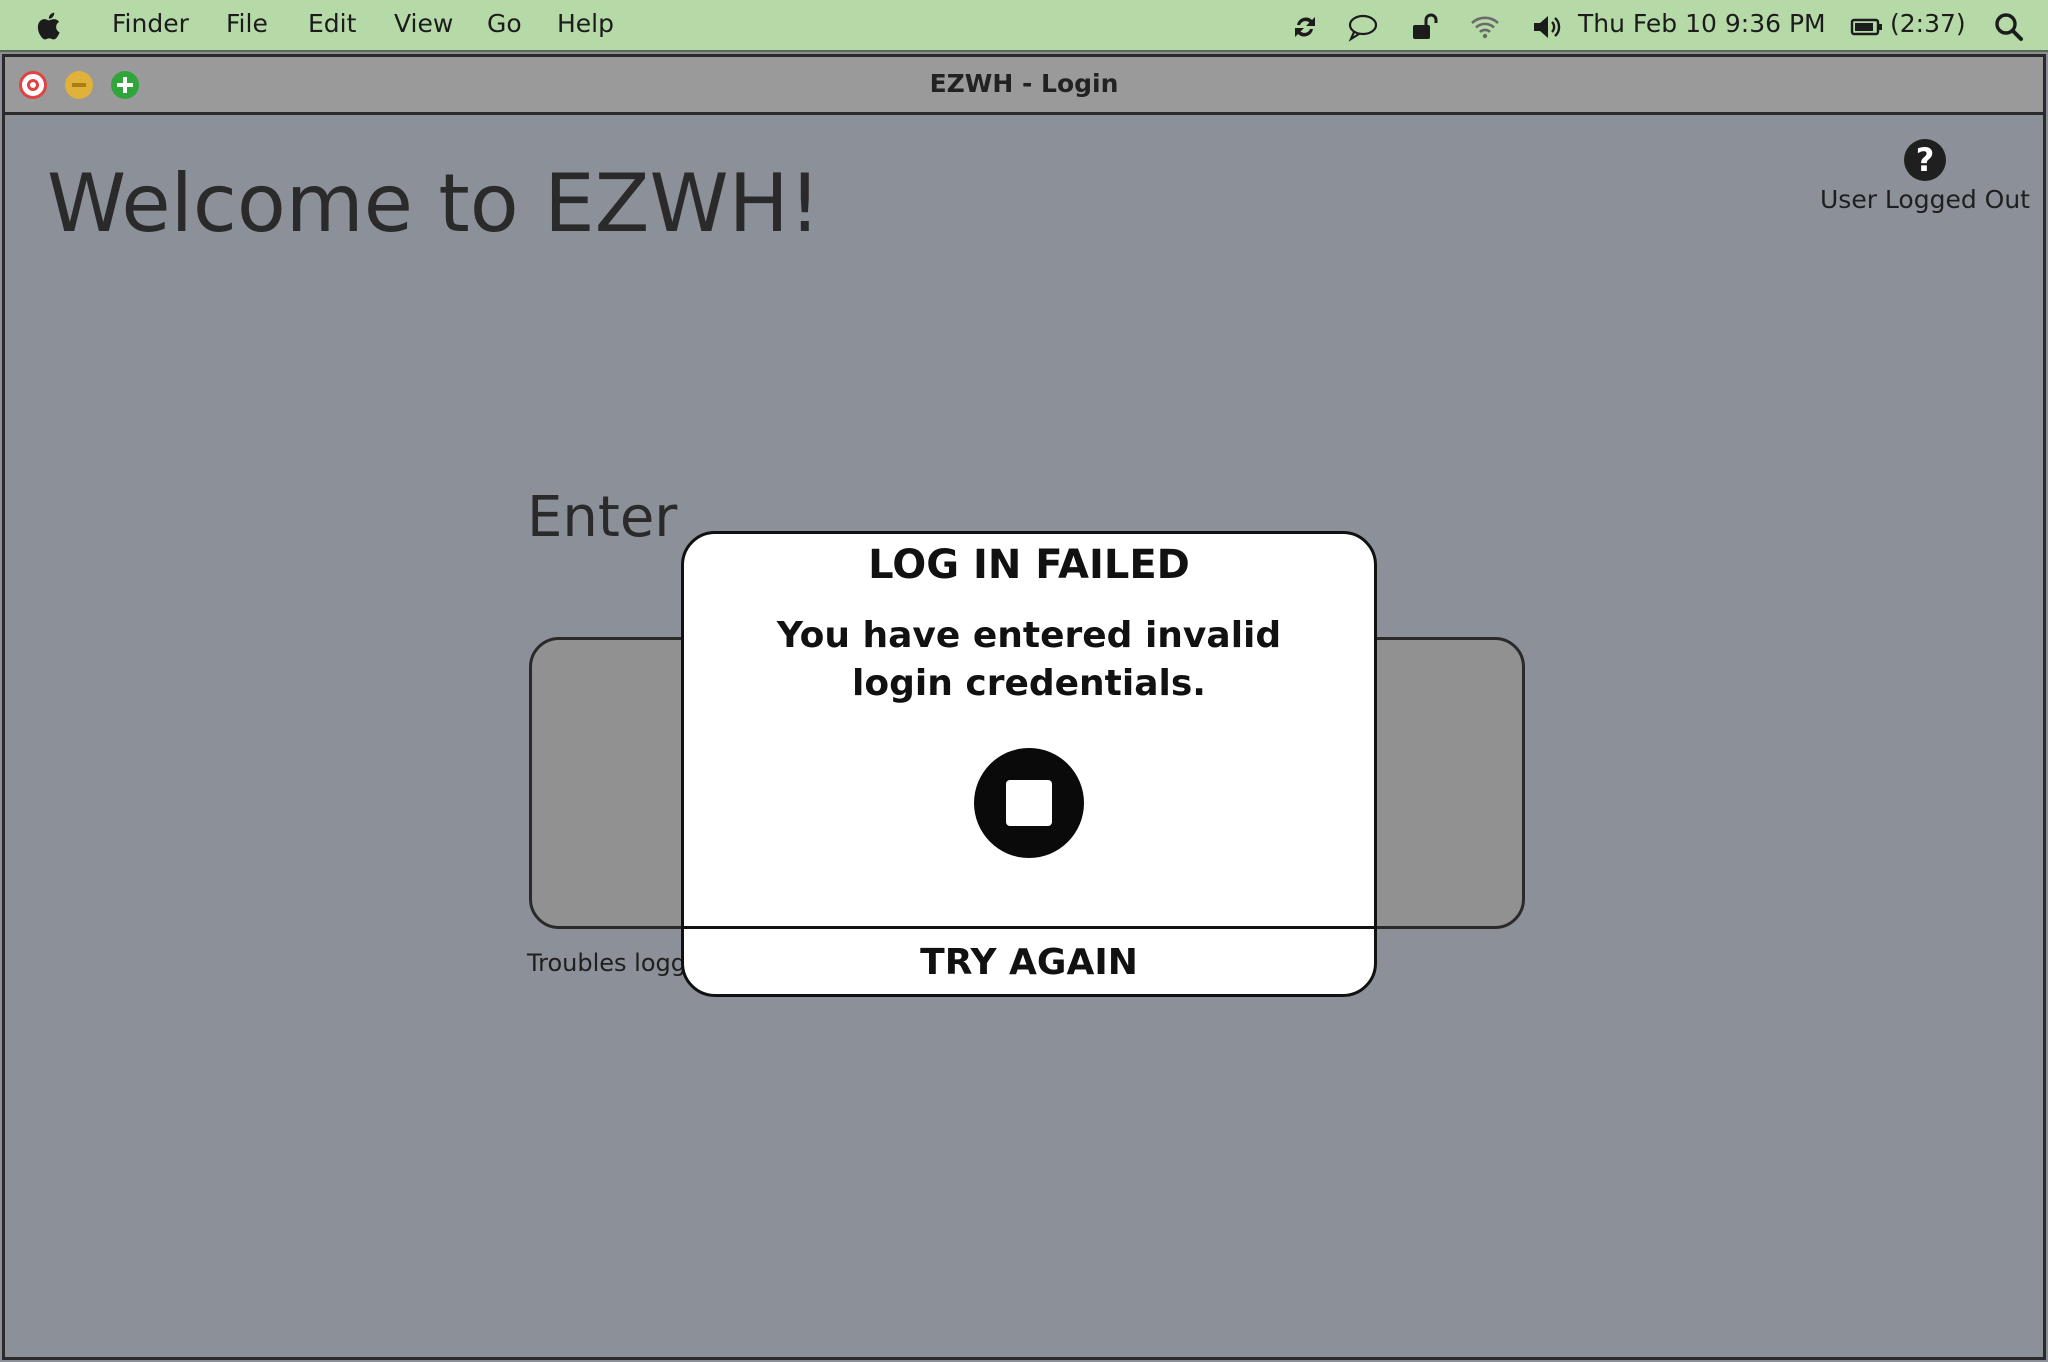 The image size is (2048, 1362). I want to click on search-icon, so click(2009, 27).